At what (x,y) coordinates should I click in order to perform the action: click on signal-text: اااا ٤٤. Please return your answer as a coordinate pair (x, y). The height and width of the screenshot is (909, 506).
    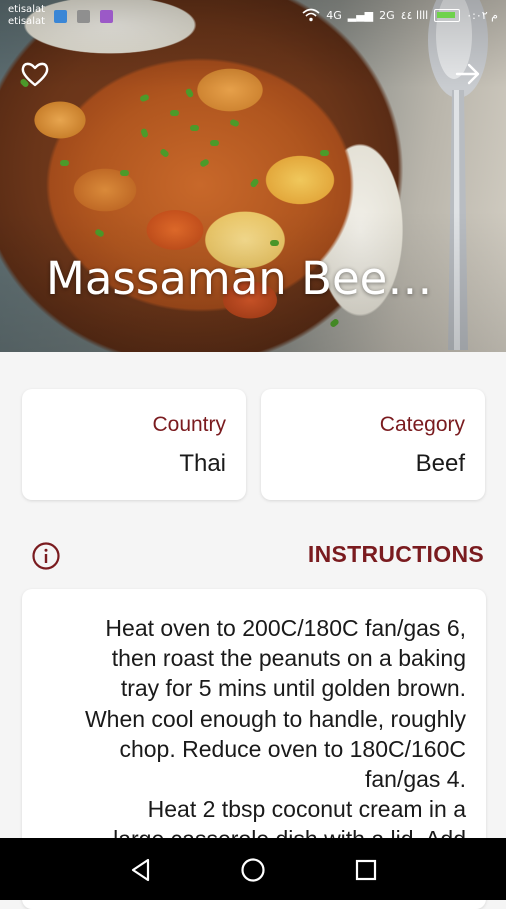
    Looking at the image, I should click on (414, 15).